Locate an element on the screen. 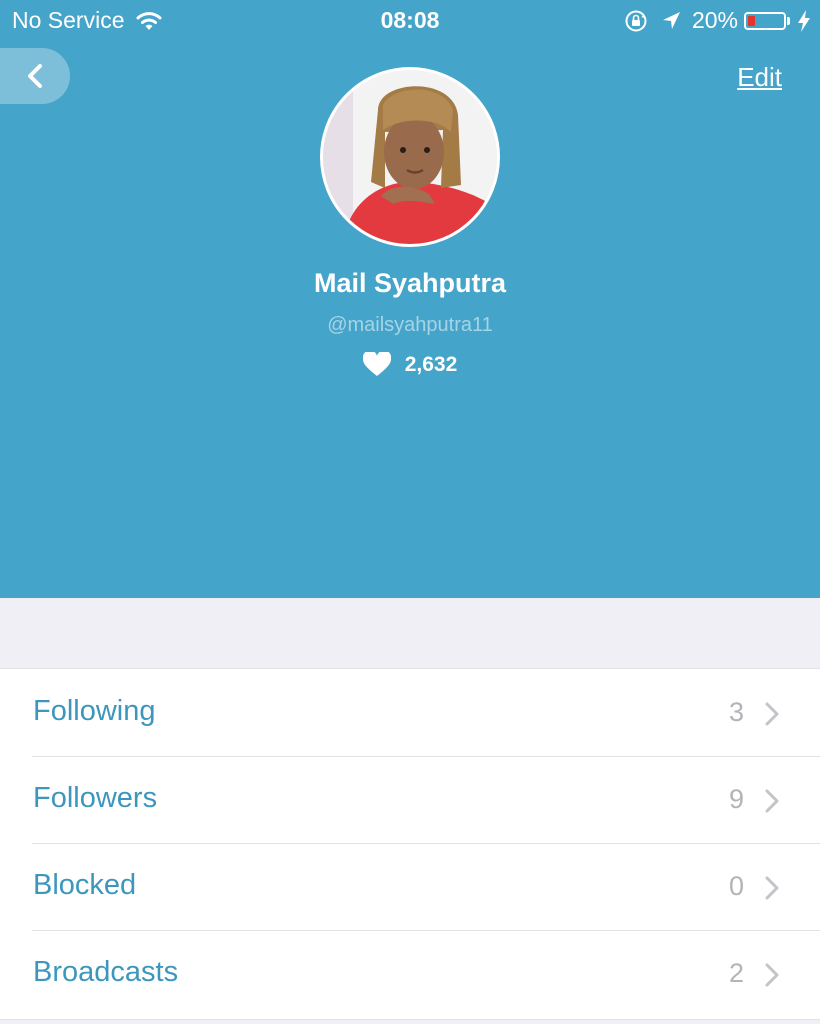  menu-row-label: Blocked is located at coordinates (85, 885).